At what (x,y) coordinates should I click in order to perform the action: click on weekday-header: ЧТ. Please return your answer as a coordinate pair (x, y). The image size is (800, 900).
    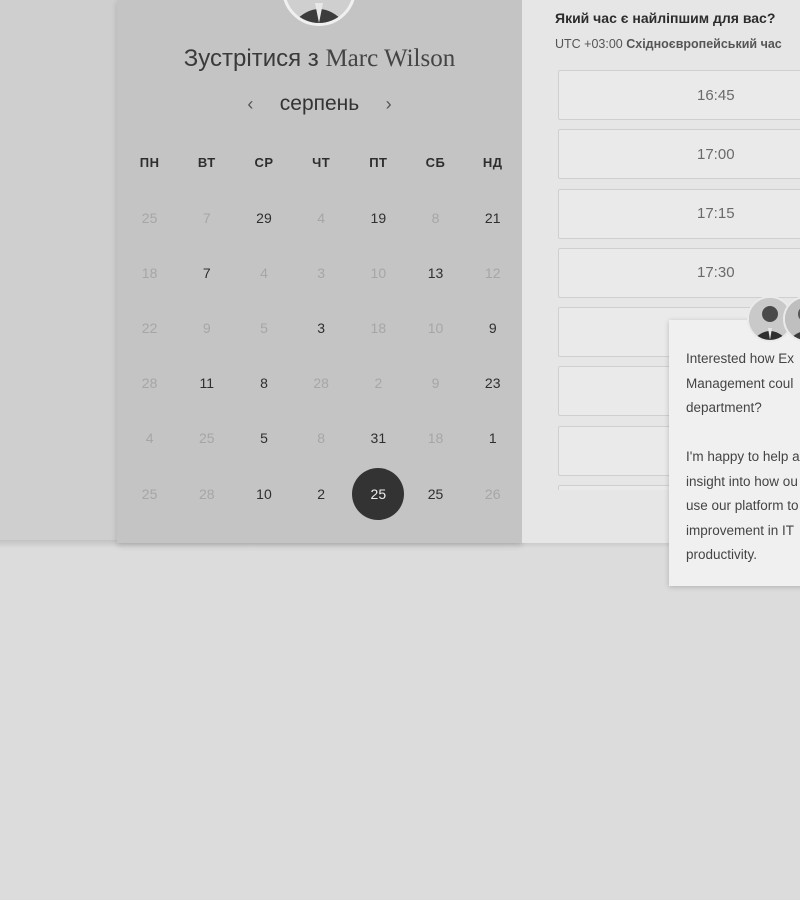
    Looking at the image, I should click on (321, 162).